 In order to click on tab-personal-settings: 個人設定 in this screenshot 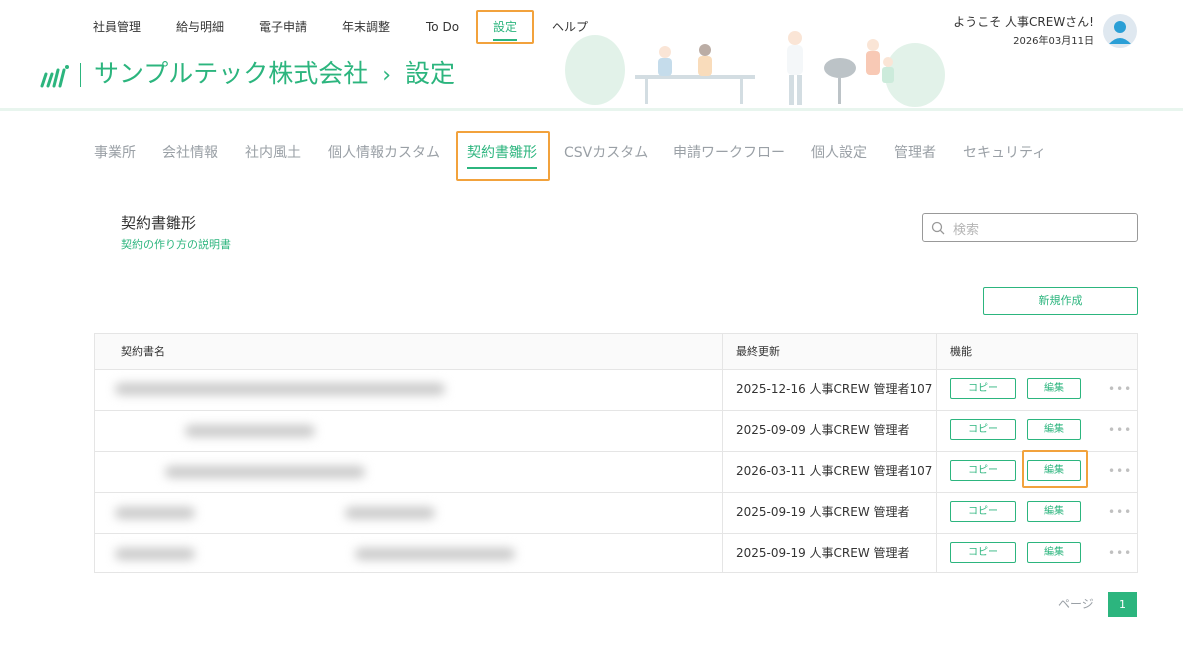, I will do `click(839, 153)`.